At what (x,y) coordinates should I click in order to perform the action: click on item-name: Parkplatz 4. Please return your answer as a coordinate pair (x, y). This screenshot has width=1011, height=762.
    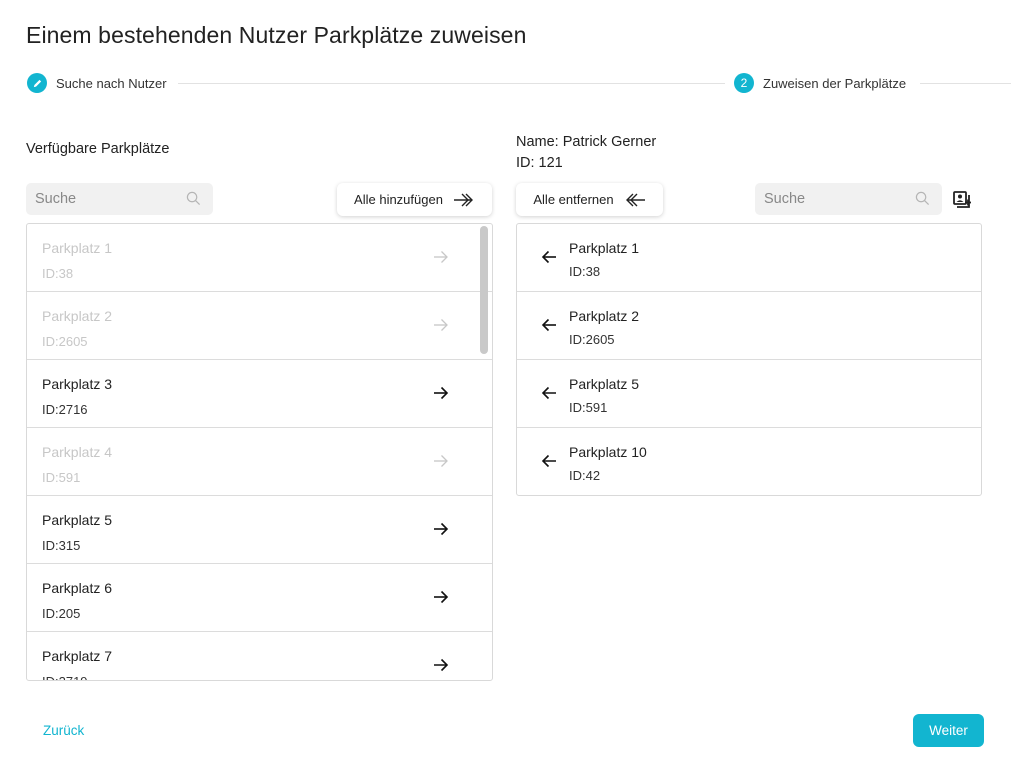
    Looking at the image, I should click on (77, 452).